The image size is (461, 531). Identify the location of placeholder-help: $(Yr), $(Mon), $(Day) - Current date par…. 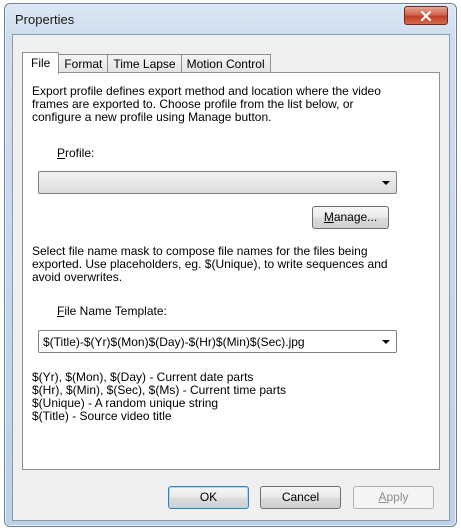
(159, 397).